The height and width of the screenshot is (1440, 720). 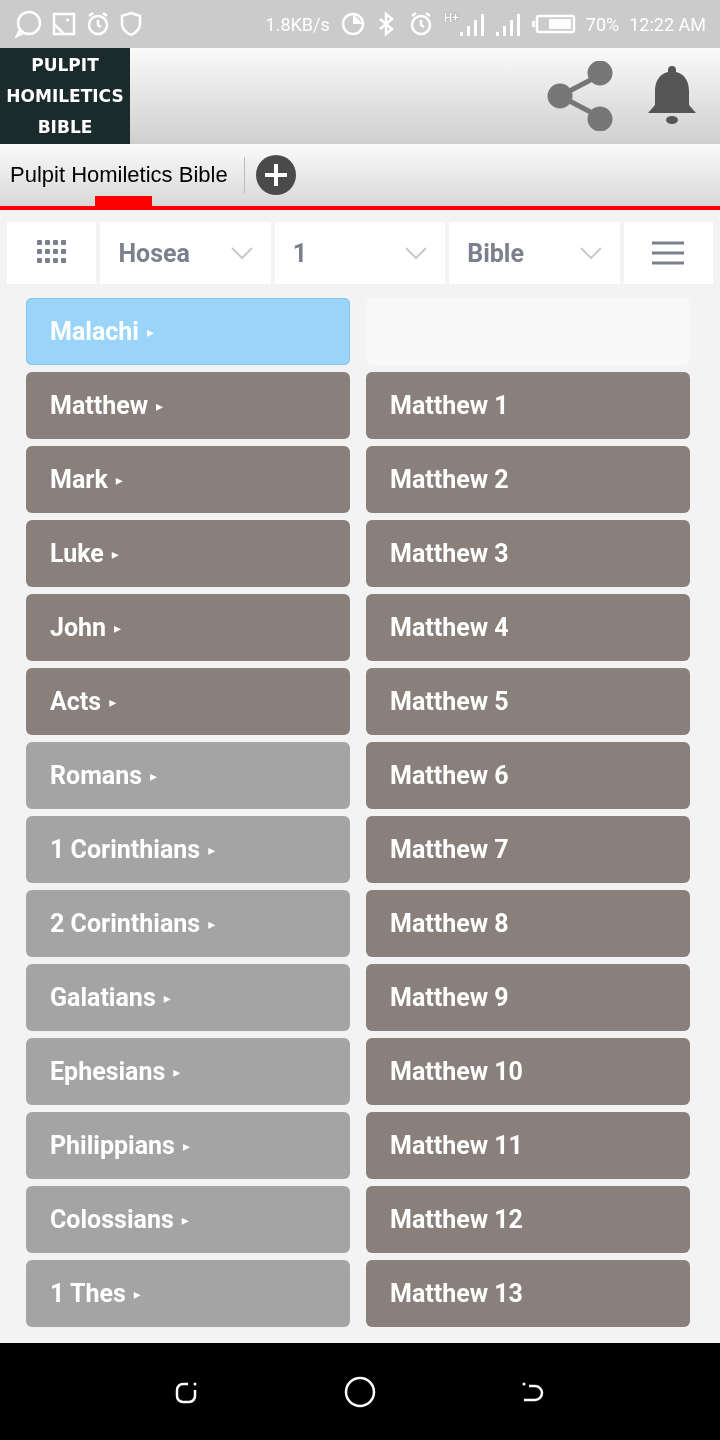 What do you see at coordinates (188, 627) in the screenshot?
I see `book-item: John ▸` at bounding box center [188, 627].